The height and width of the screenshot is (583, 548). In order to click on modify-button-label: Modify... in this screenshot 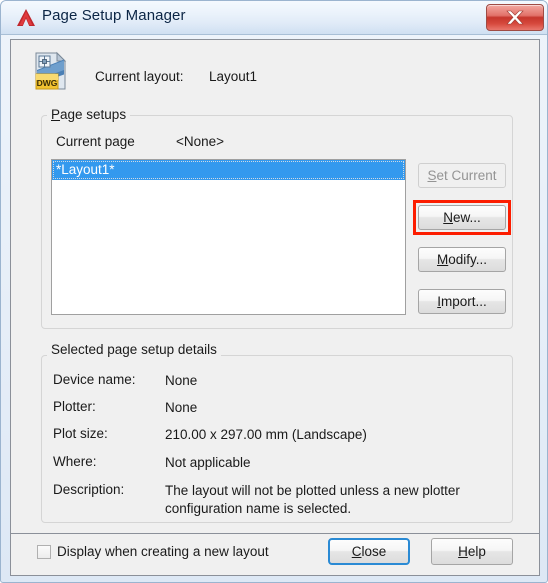, I will do `click(462, 259)`.